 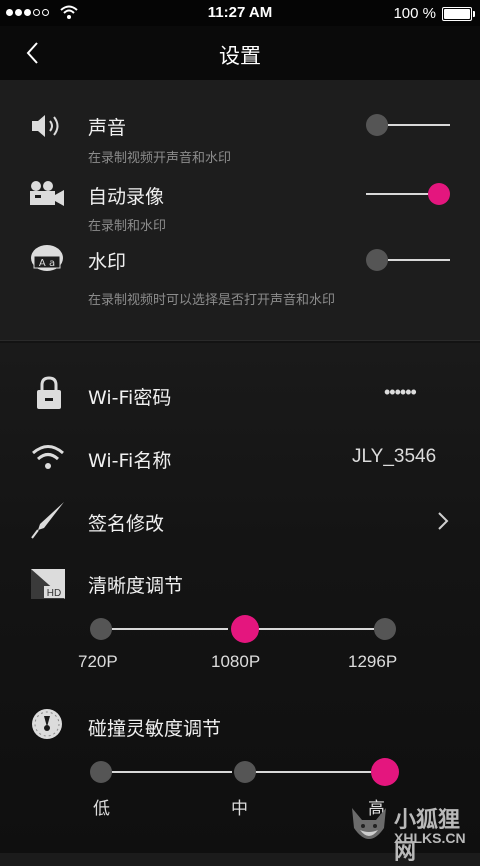 I want to click on sensitivity-node-high, so click(x=385, y=772).